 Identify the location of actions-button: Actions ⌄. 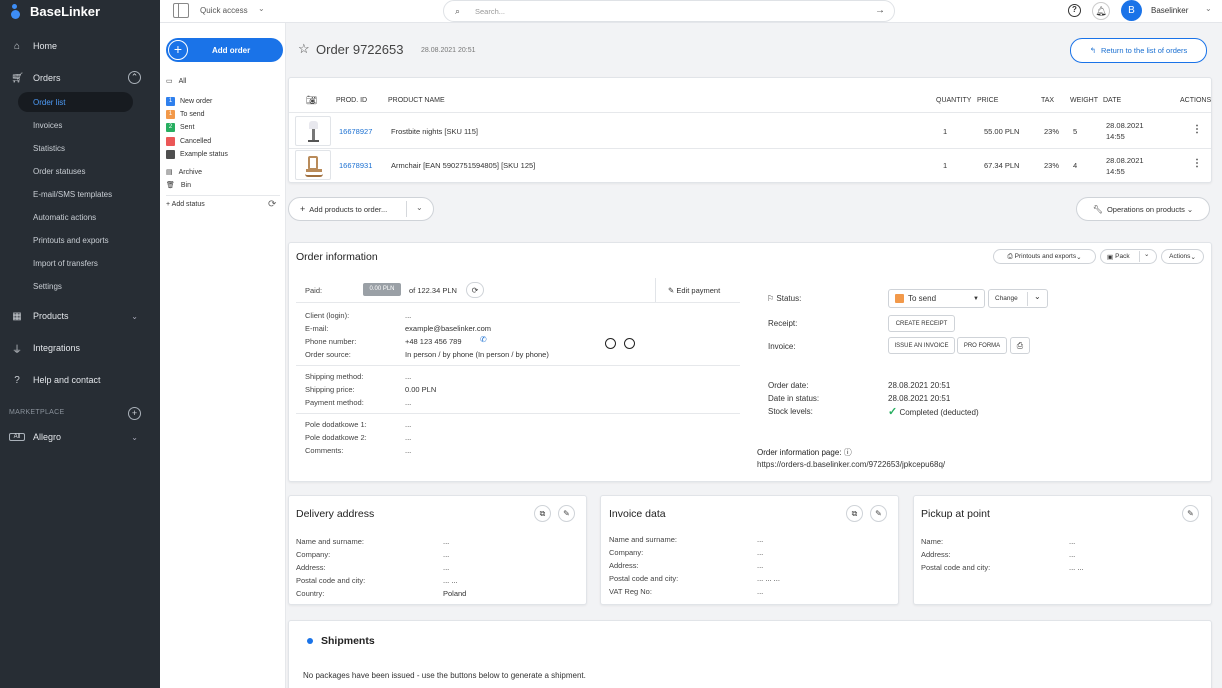
(1182, 256).